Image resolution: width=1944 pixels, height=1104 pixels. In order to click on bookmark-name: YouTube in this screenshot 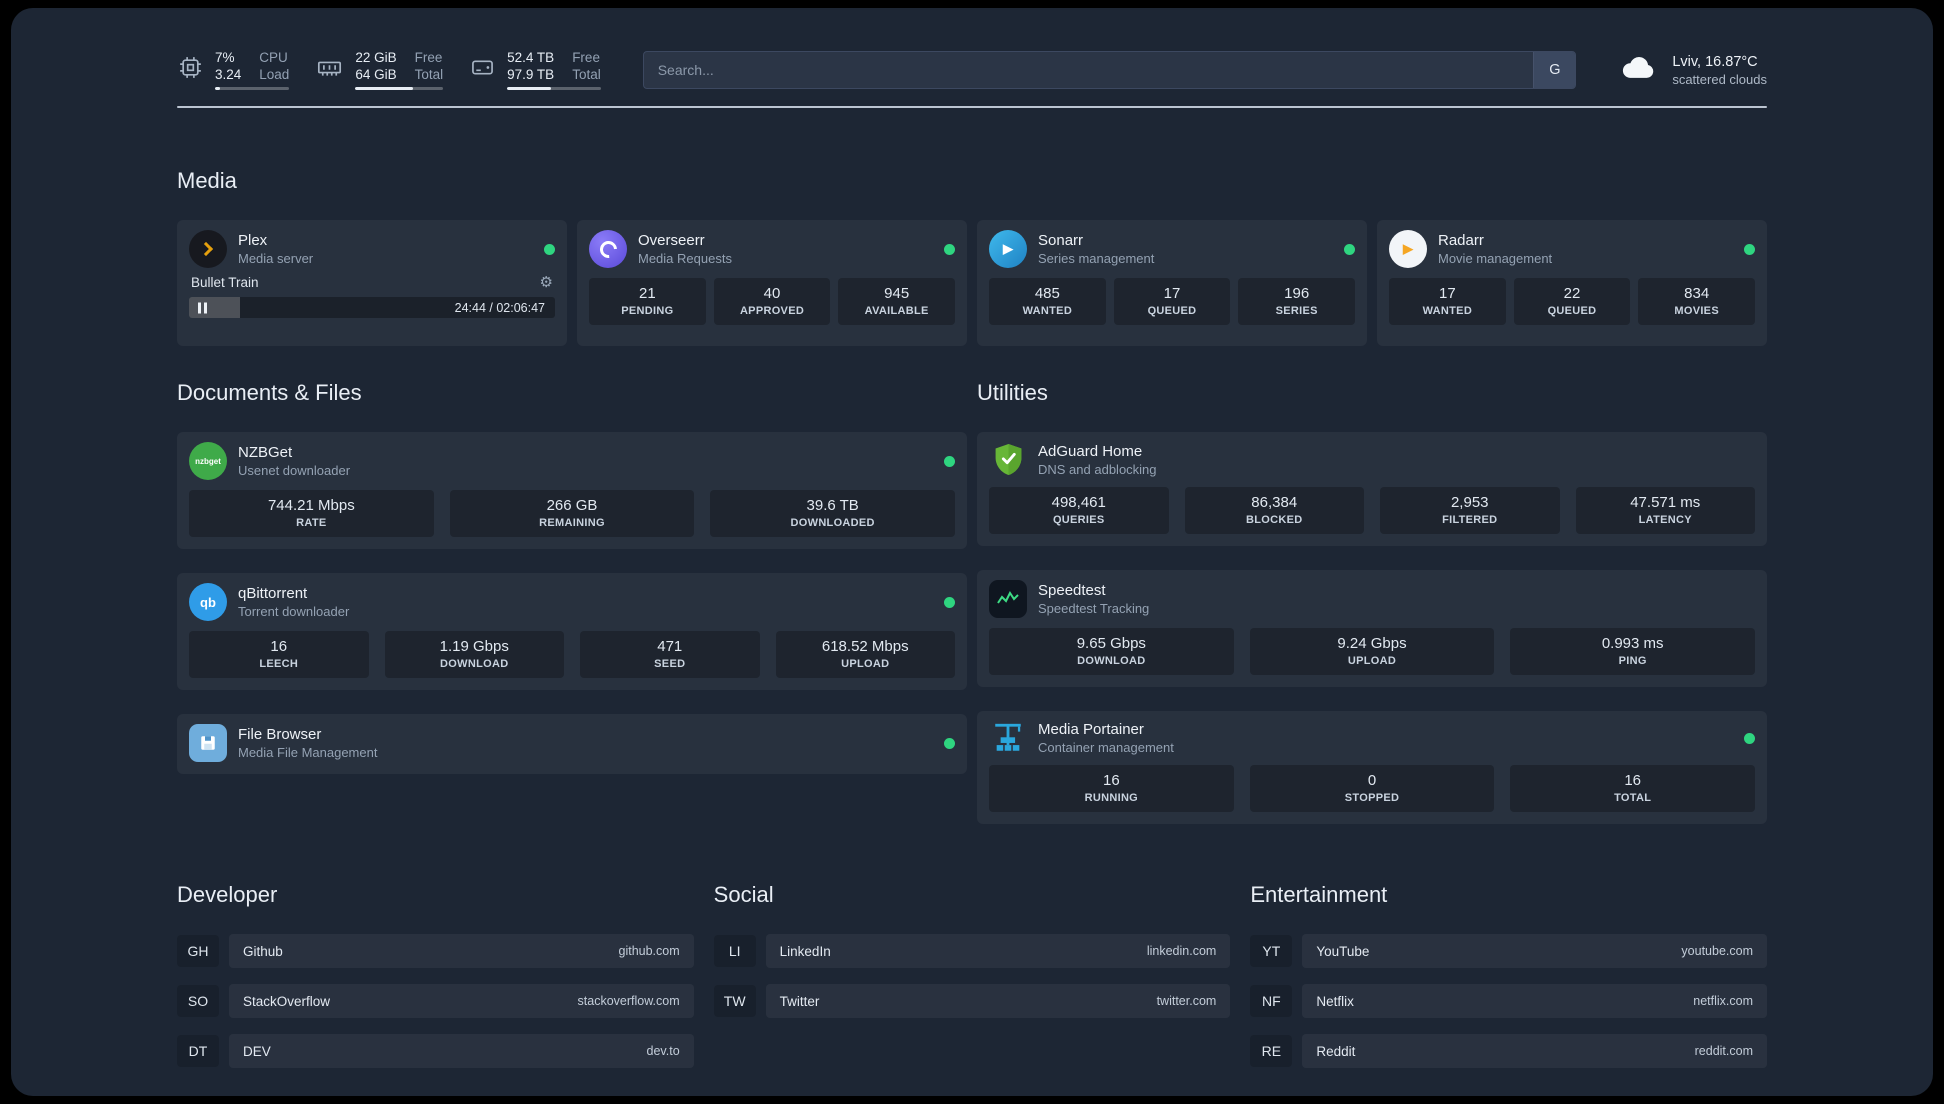, I will do `click(1343, 951)`.